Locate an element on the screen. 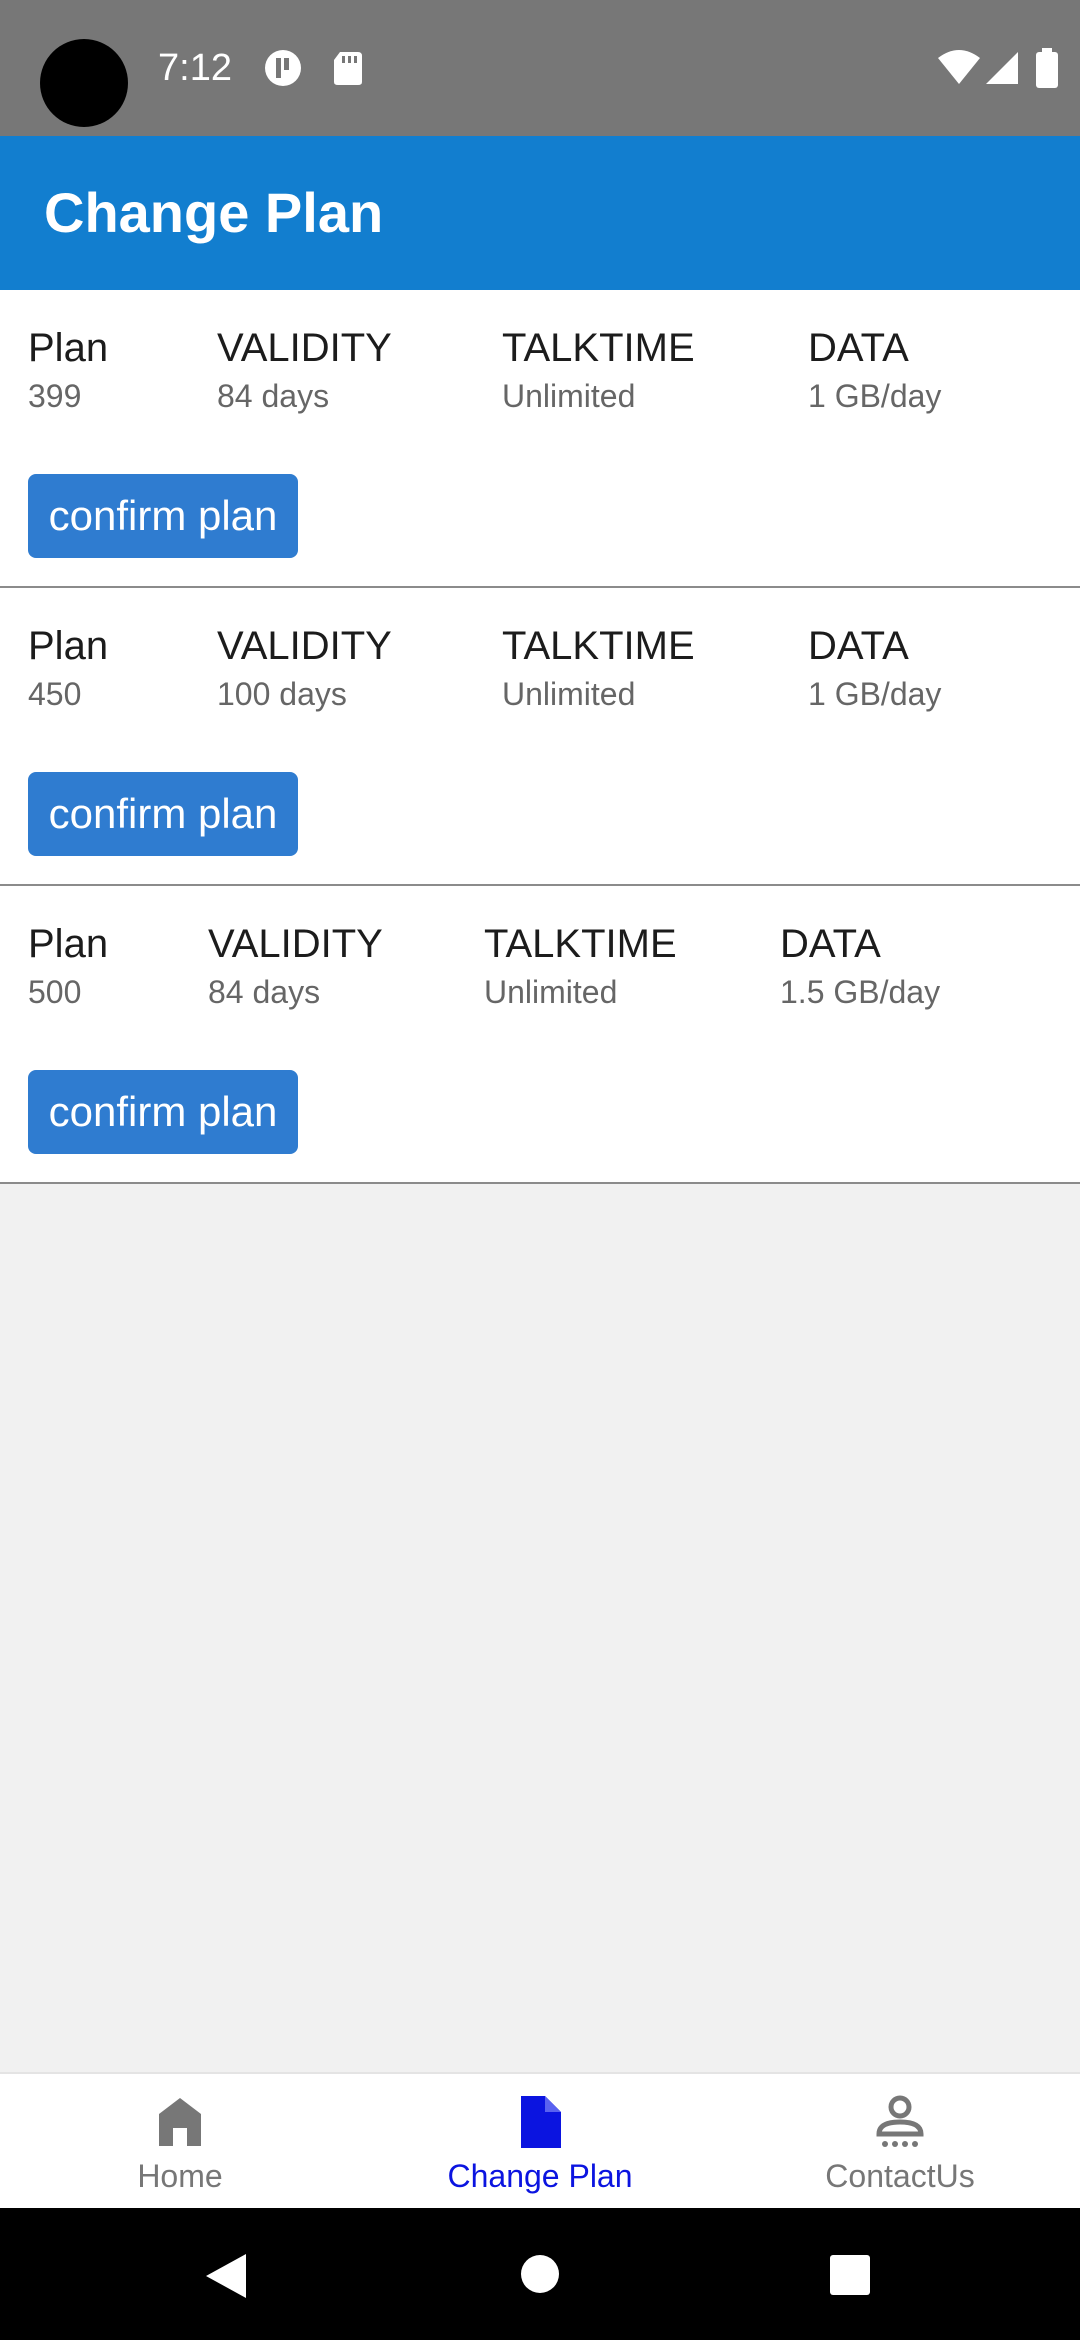 Image resolution: width=1080 pixels, height=2340 pixels. sd-card-icon is located at coordinates (348, 68).